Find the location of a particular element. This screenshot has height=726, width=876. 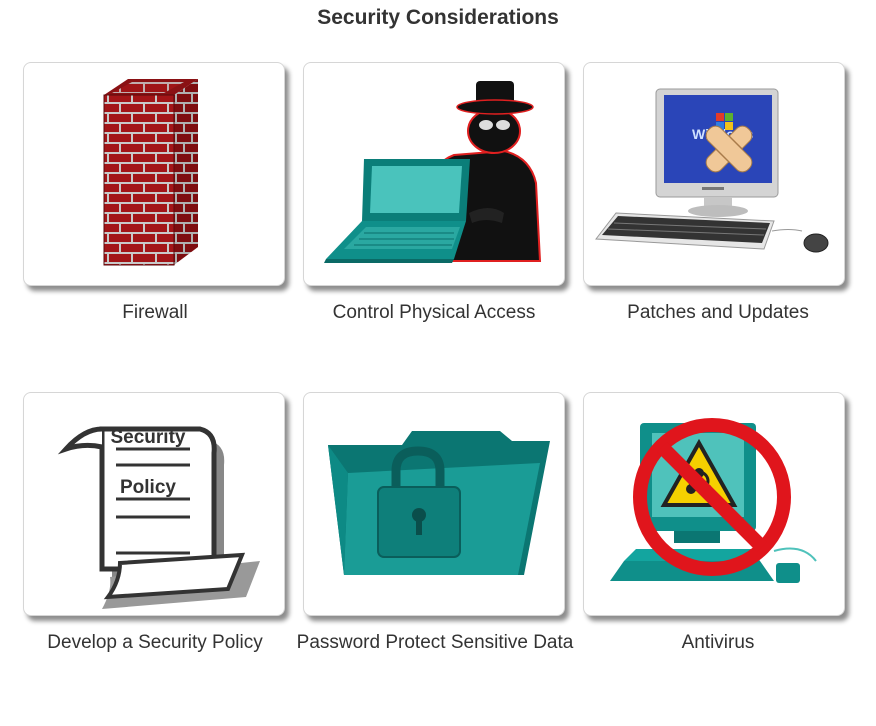

physical-access-card is located at coordinates (434, 174).